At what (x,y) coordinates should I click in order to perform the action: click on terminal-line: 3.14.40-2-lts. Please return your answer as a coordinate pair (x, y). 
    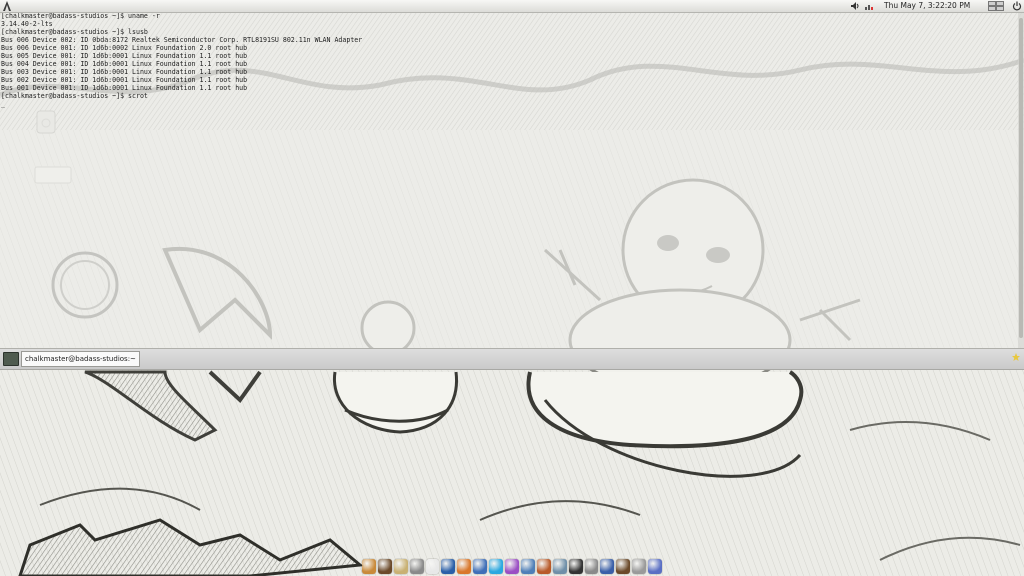
    Looking at the image, I should click on (27, 24).